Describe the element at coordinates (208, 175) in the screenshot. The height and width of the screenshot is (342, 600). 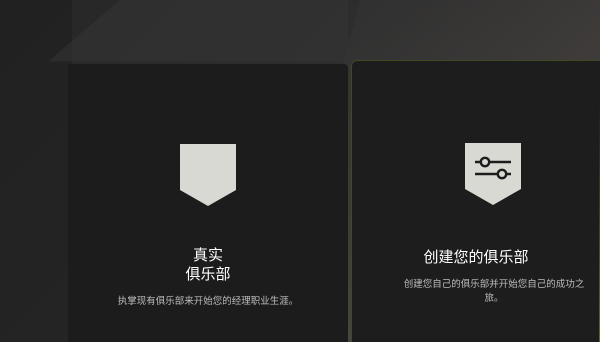
I see `shield-icon` at that location.